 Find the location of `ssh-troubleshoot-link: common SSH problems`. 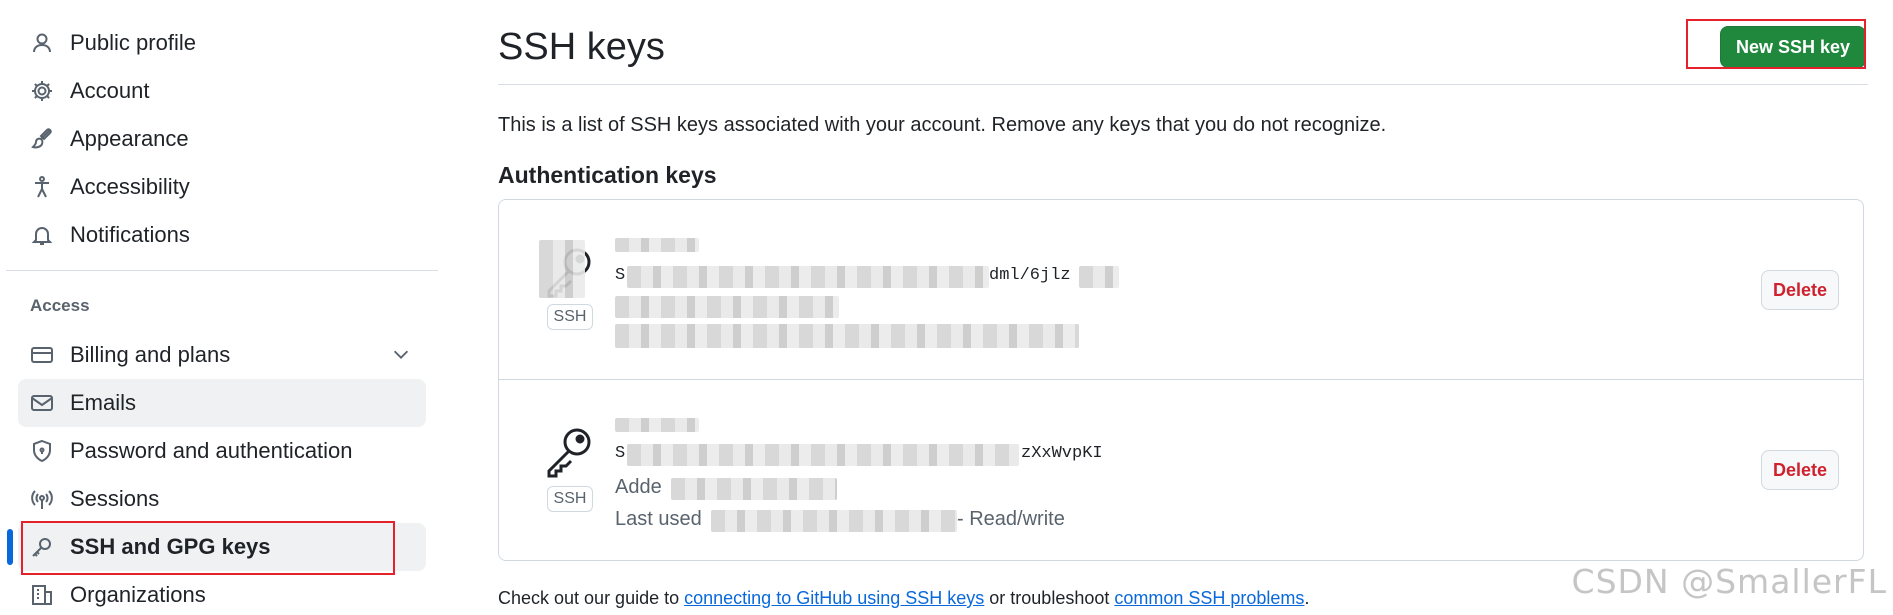

ssh-troubleshoot-link: common SSH problems is located at coordinates (1209, 598).